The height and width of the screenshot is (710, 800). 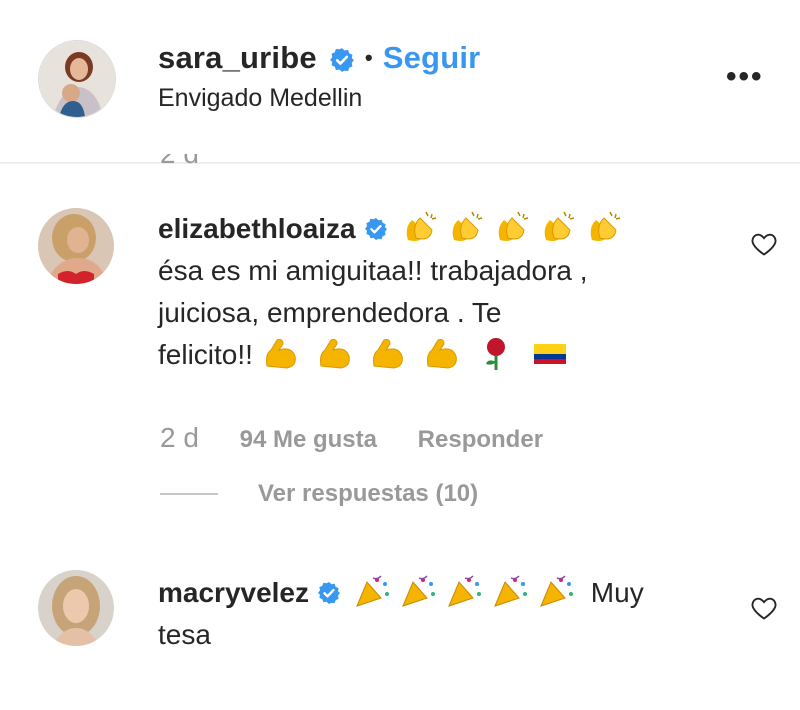 I want to click on view-replies: Ver respuestas (10), so click(x=319, y=494).